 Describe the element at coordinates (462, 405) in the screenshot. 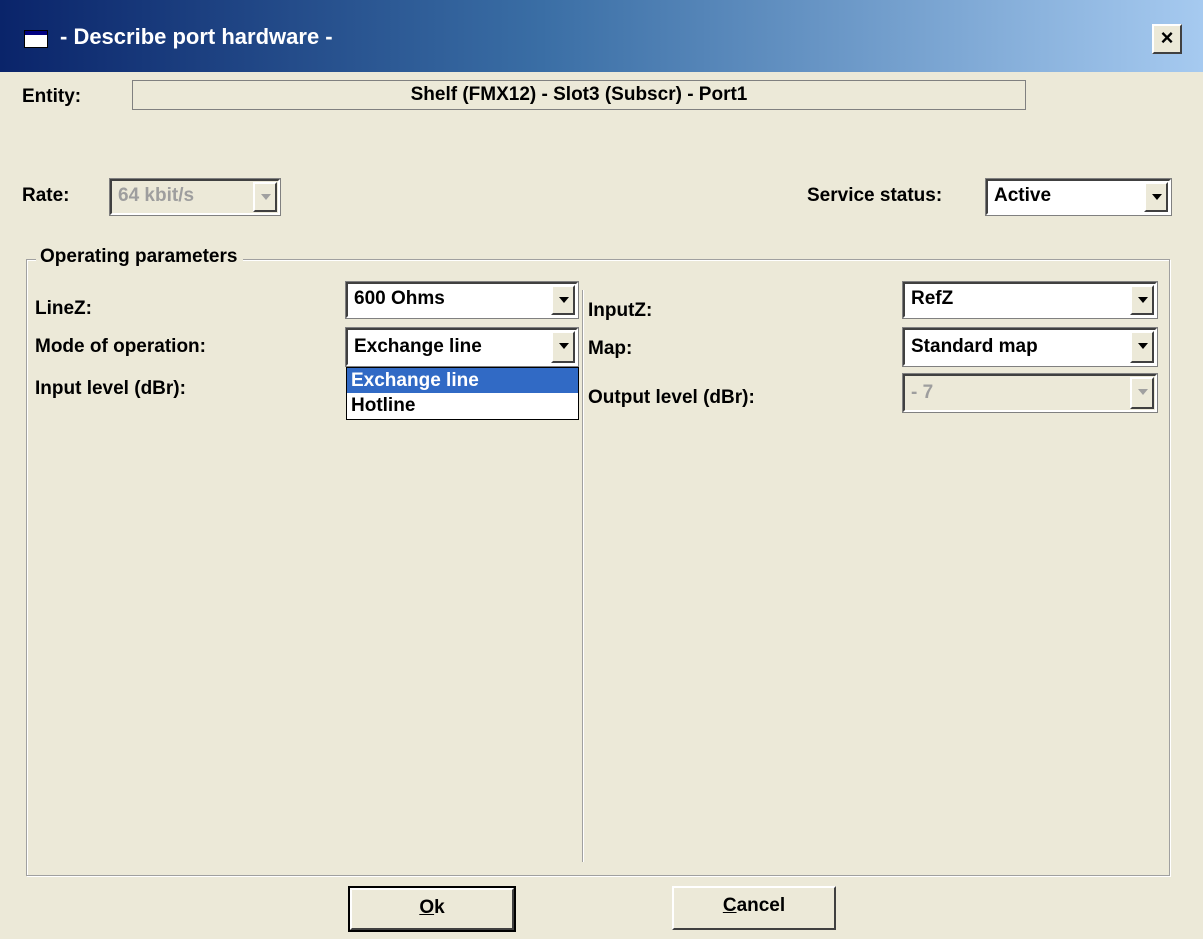

I see `dropdown-option-hotline: Hotline` at that location.